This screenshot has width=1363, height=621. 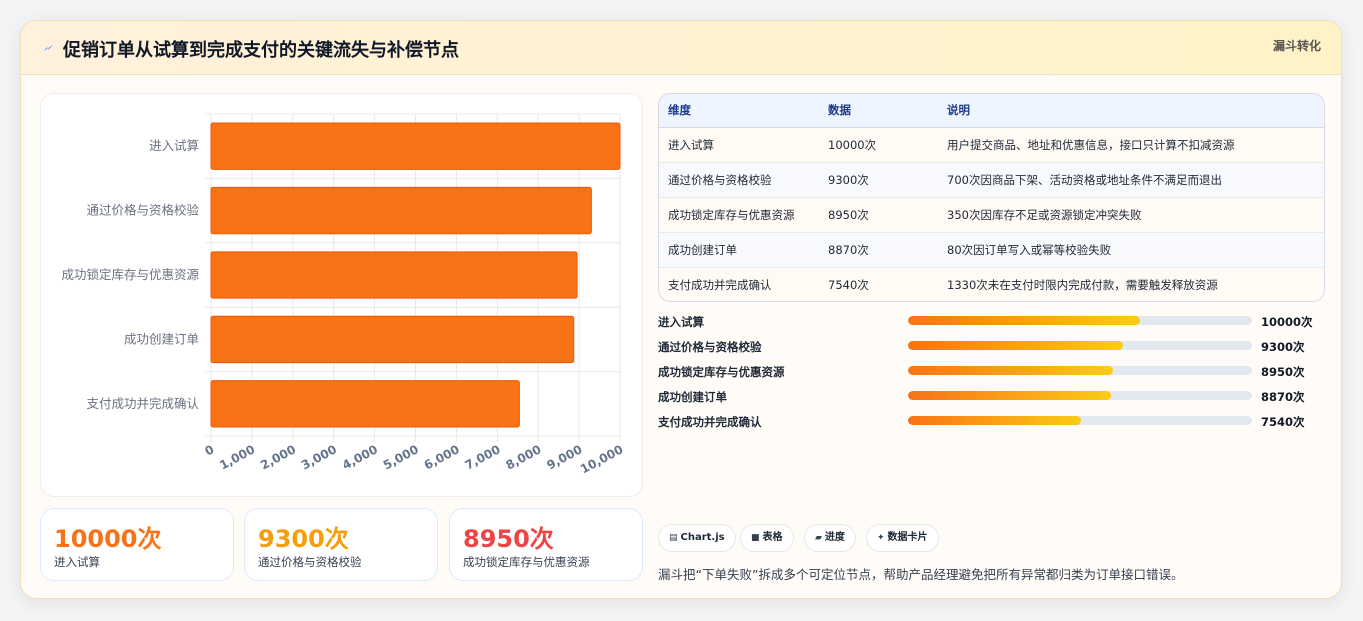 What do you see at coordinates (1283, 422) in the screenshot?
I see `progress-count: 7540次` at bounding box center [1283, 422].